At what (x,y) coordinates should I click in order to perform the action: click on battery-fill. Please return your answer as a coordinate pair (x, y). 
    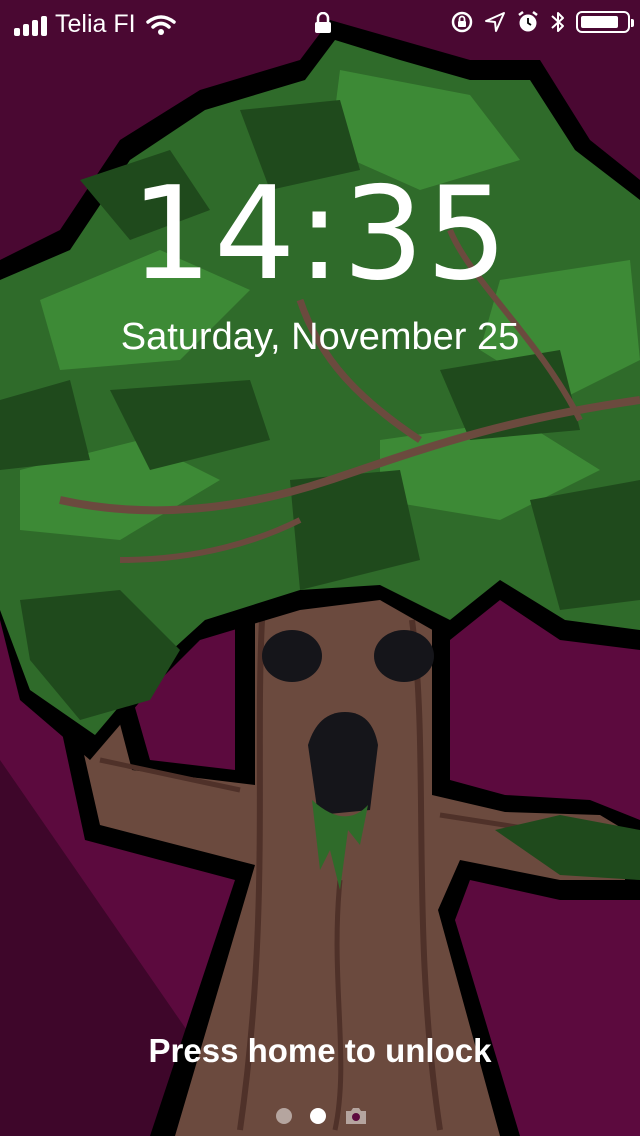
    Looking at the image, I should click on (600, 22).